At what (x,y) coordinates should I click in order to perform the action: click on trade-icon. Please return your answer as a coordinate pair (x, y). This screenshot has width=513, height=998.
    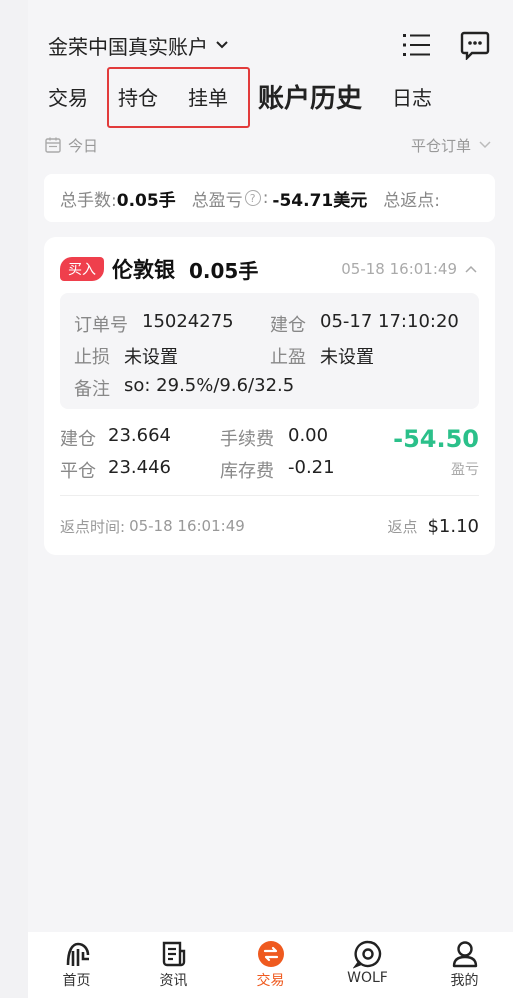
    Looking at the image, I should click on (271, 954).